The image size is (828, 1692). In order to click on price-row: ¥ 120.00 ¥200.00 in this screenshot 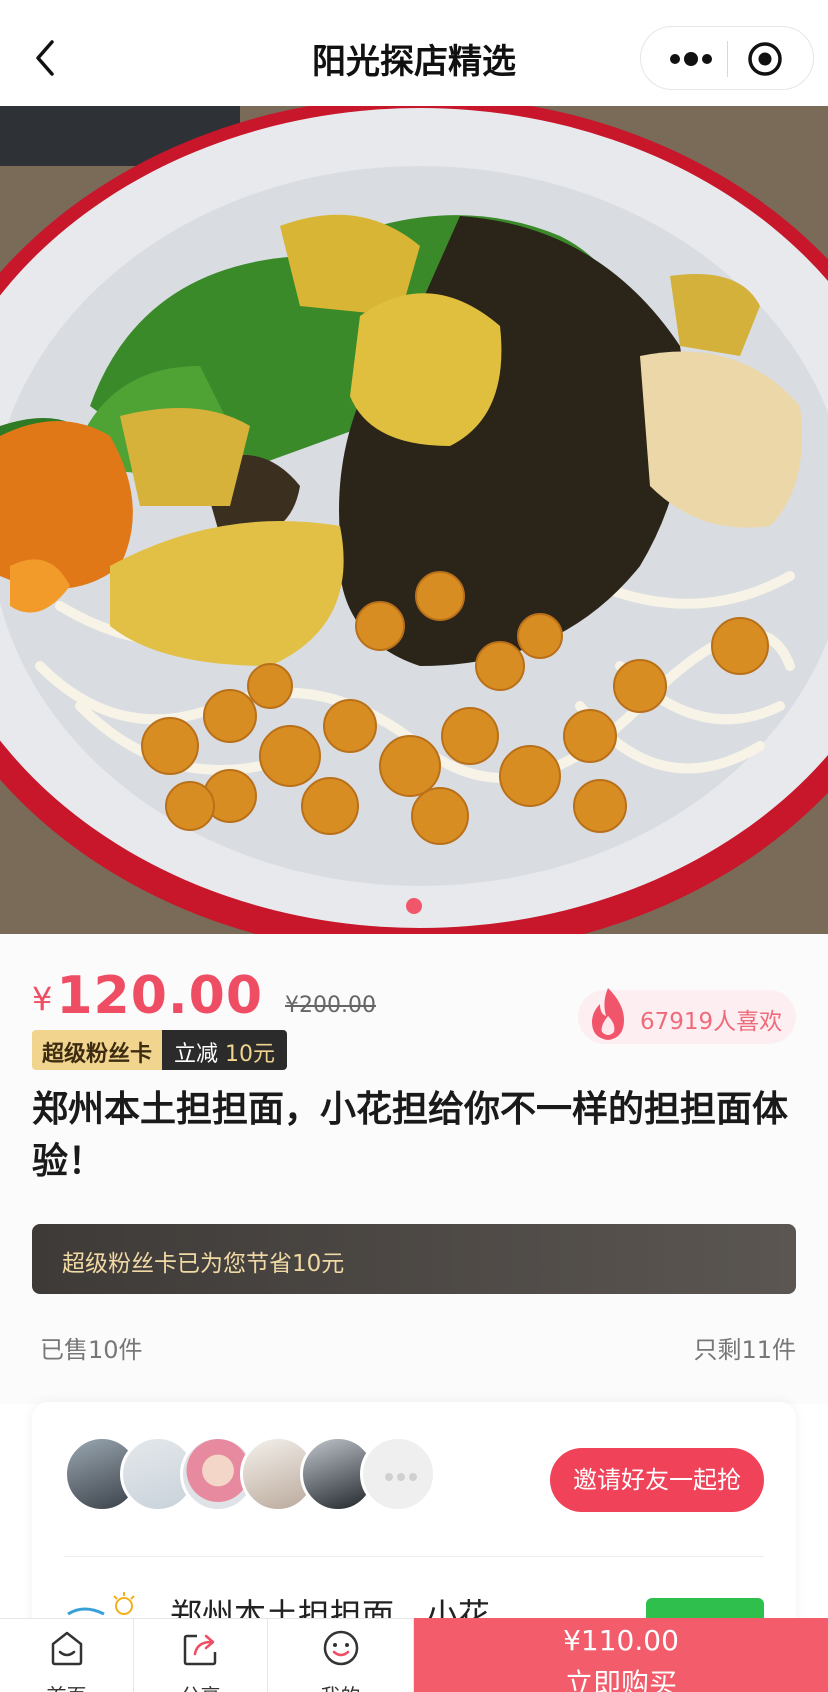, I will do `click(204, 996)`.